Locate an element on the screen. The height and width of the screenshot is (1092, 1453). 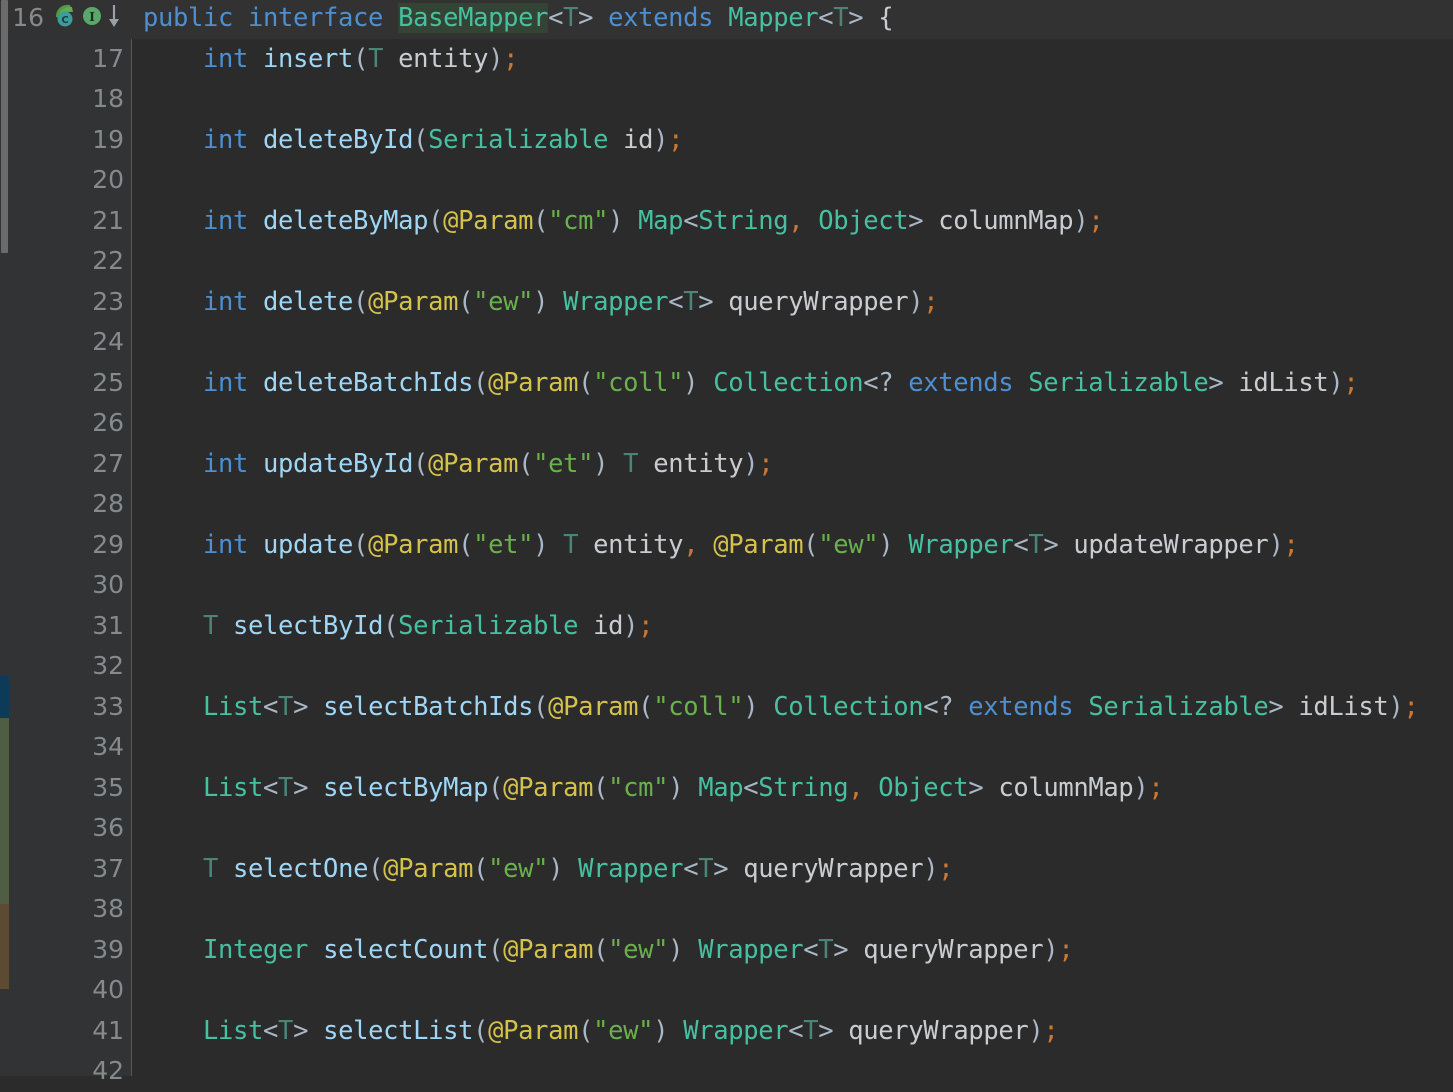
line-number: 34 is located at coordinates (108, 747).